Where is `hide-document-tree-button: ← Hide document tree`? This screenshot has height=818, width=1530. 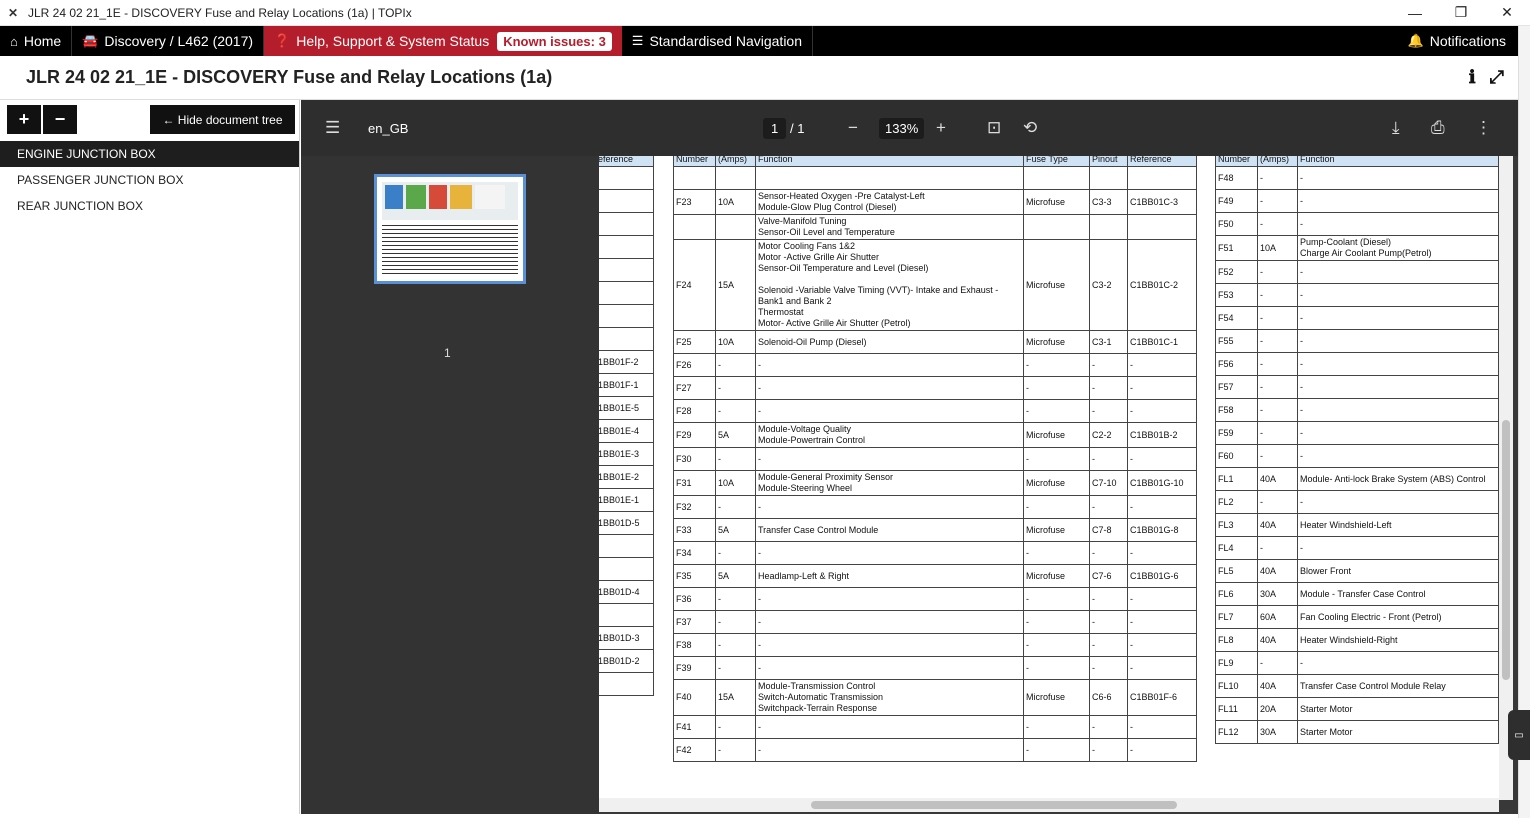 hide-document-tree-button: ← Hide document tree is located at coordinates (222, 119).